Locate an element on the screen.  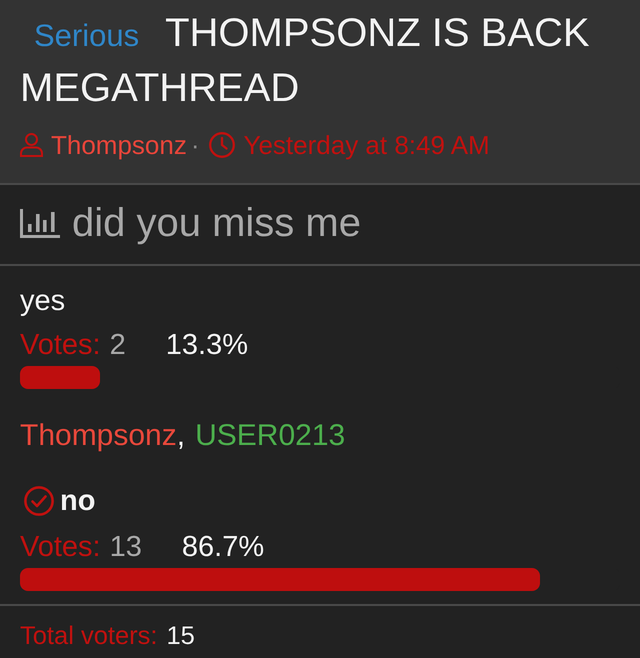
total-voters-count: 15 is located at coordinates (180, 636).